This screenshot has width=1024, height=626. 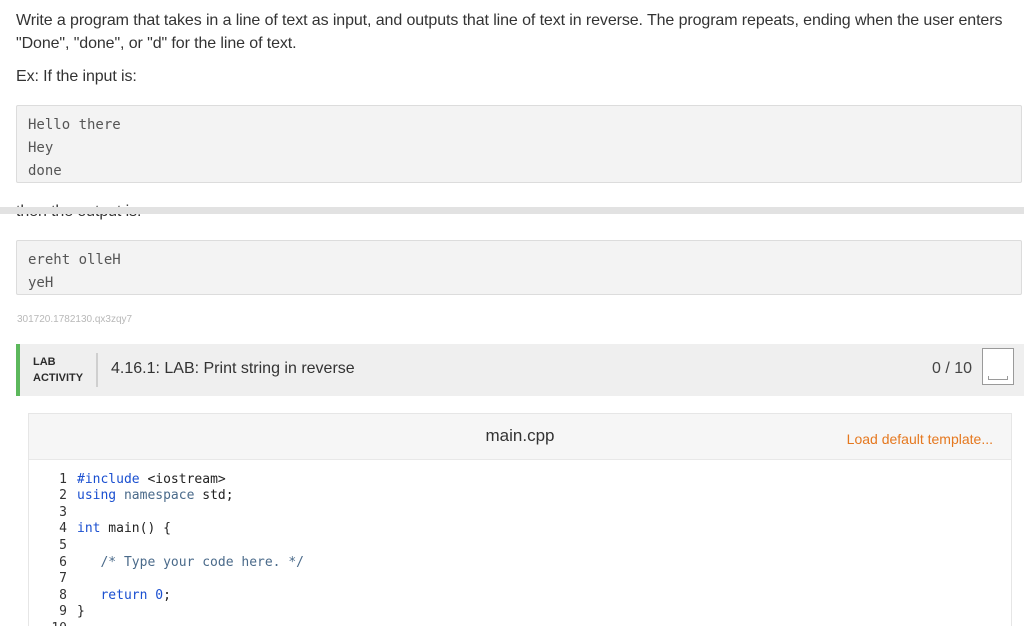 What do you see at coordinates (63, 578) in the screenshot?
I see `line-number: 7` at bounding box center [63, 578].